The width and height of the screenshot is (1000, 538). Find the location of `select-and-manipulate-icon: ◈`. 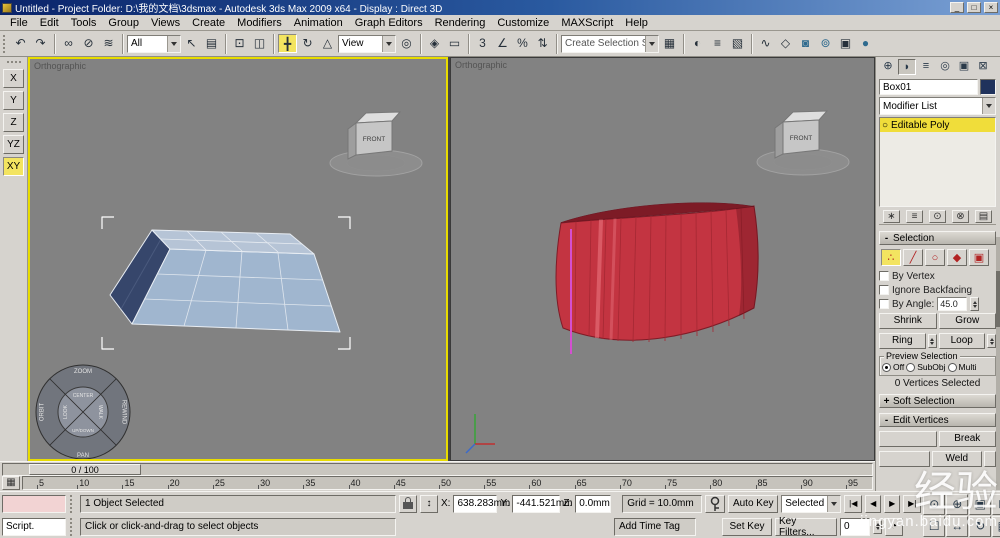

select-and-manipulate-icon: ◈ is located at coordinates (434, 43).